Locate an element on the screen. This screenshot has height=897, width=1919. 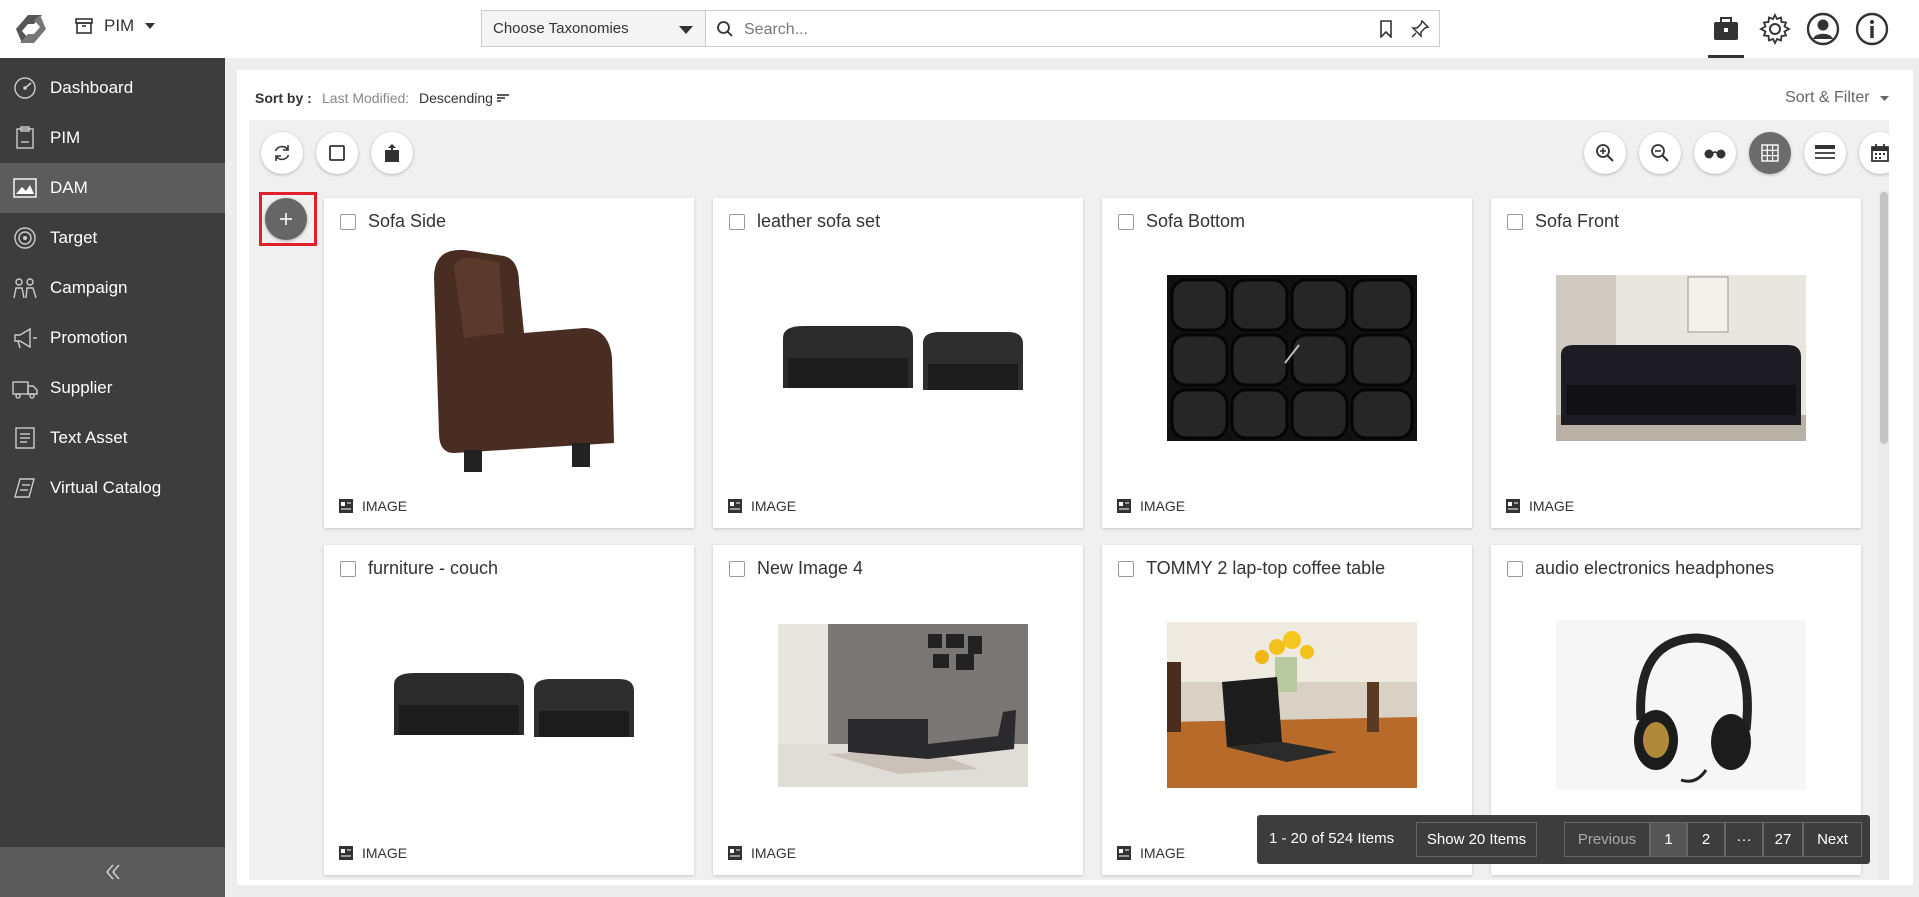
grid-scrollbar is located at coordinates (1884, 535).